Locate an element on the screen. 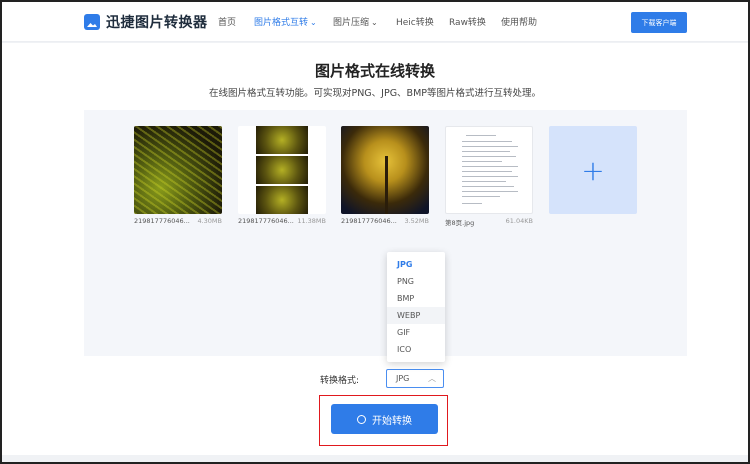 The height and width of the screenshot is (464, 750). format-option-png: PNG is located at coordinates (416, 281).